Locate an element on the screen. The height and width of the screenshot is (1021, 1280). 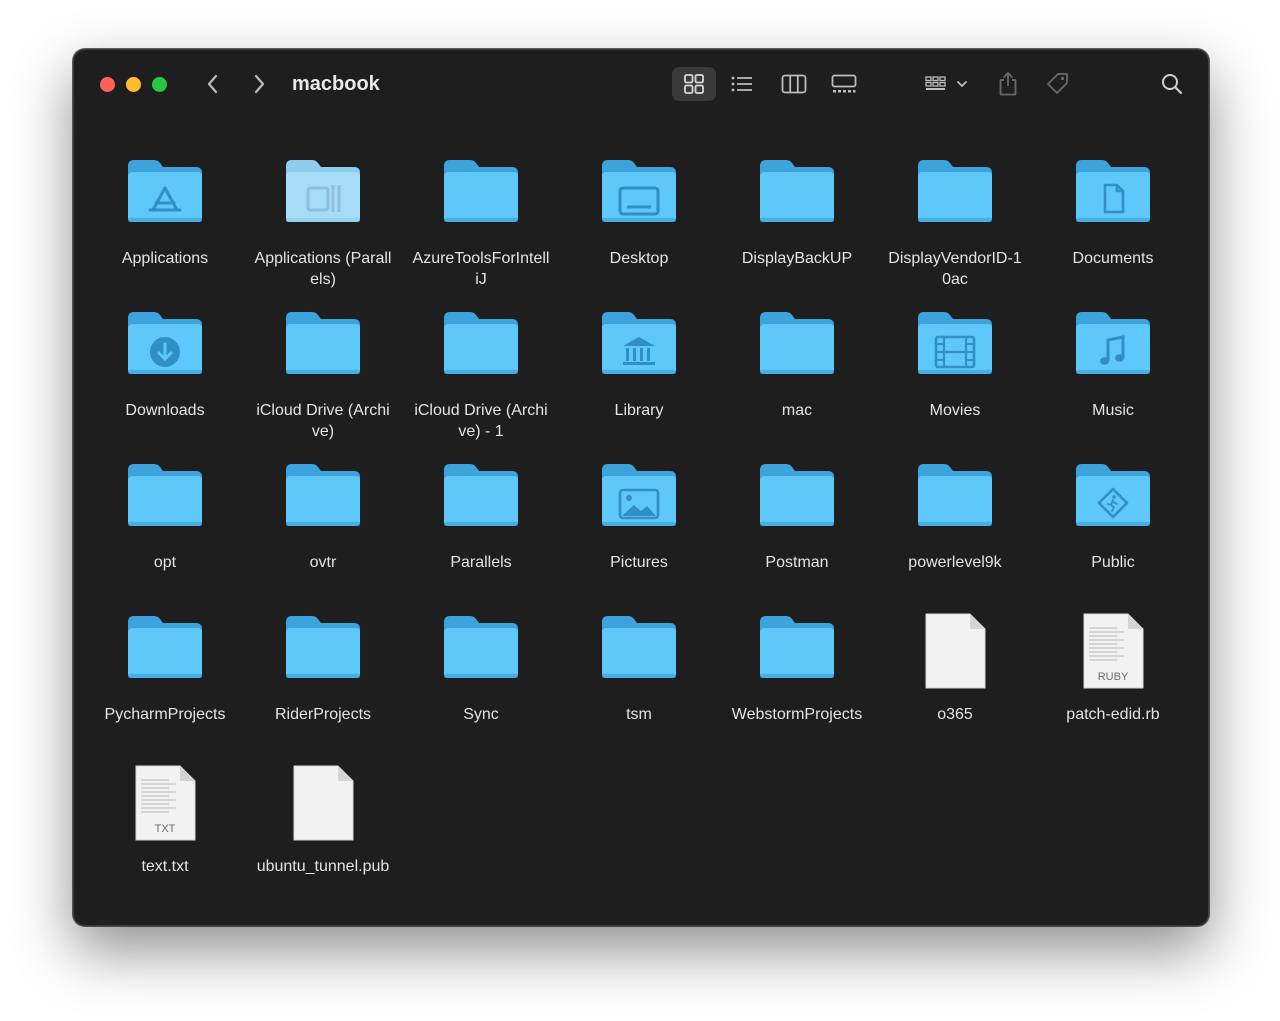
folder-item: Public is located at coordinates (1113, 515).